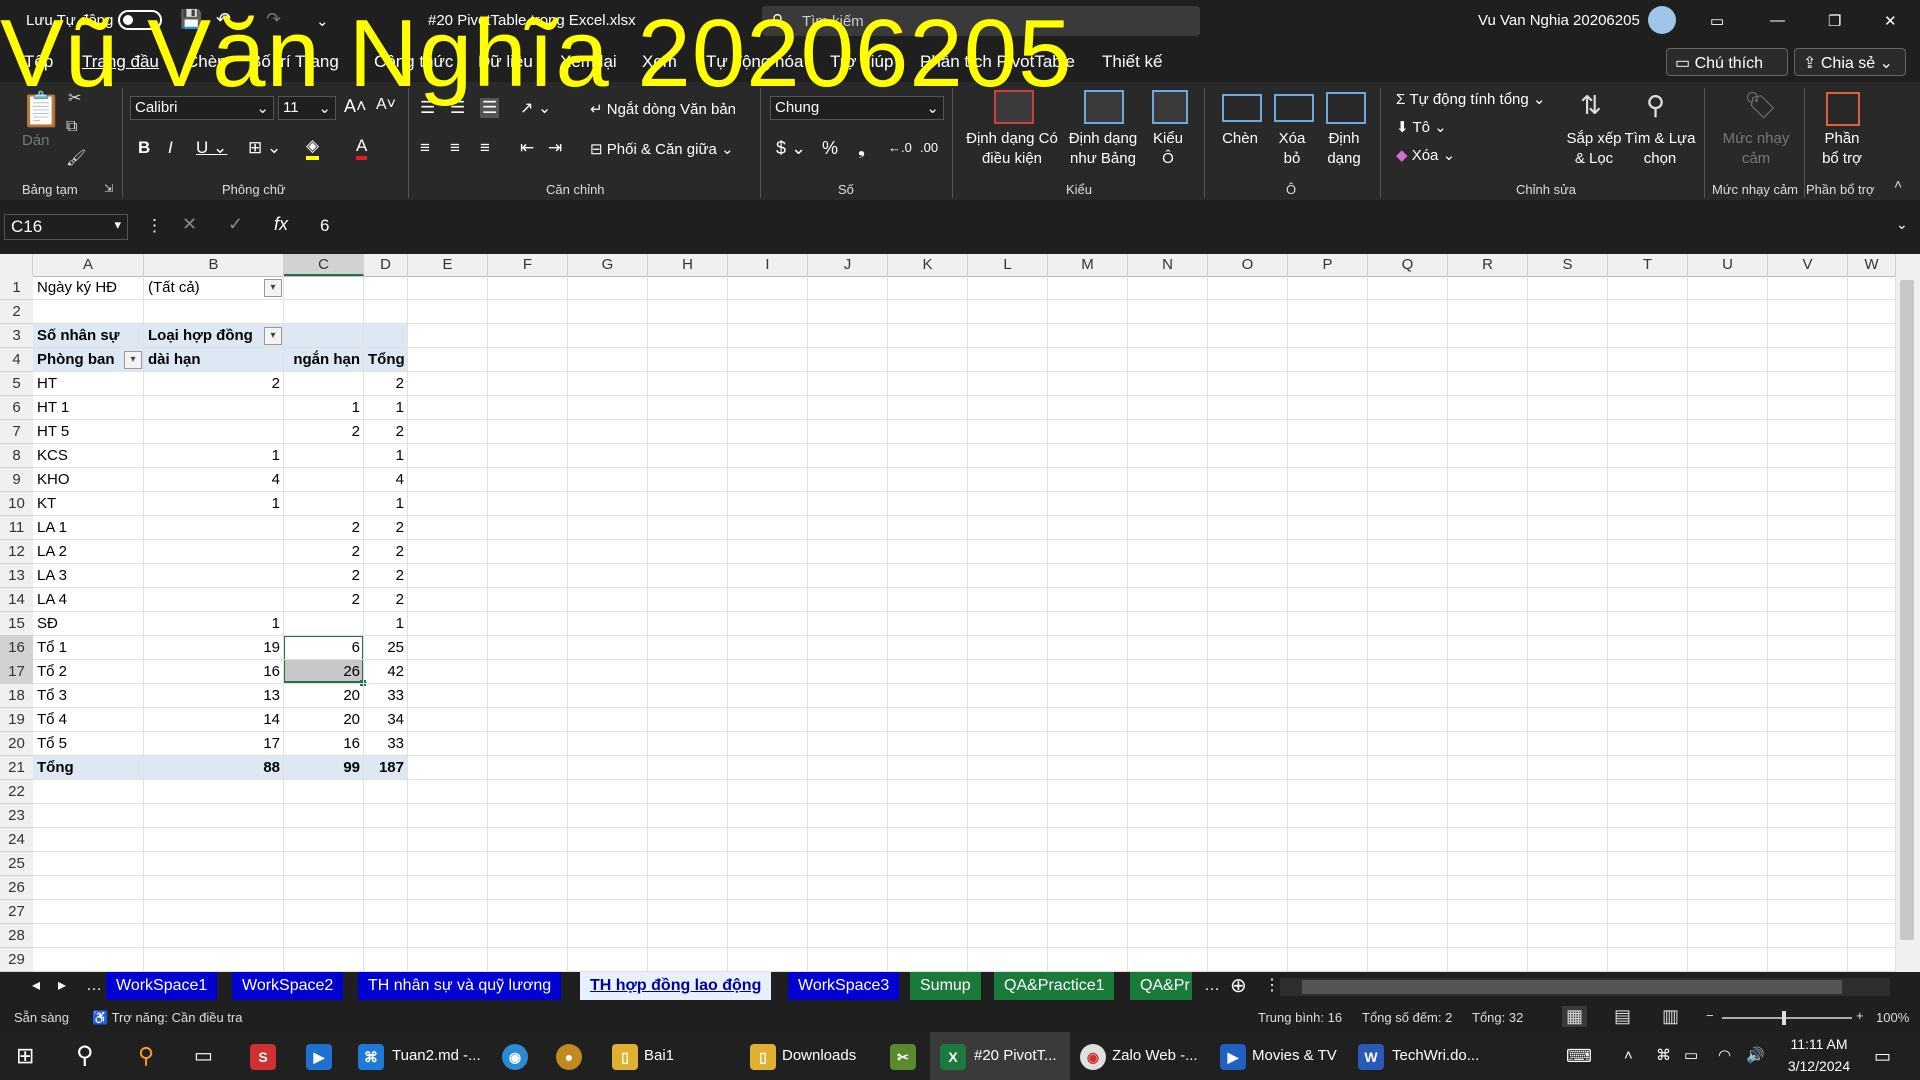  What do you see at coordinates (16, 432) in the screenshot?
I see `row-header: 7` at bounding box center [16, 432].